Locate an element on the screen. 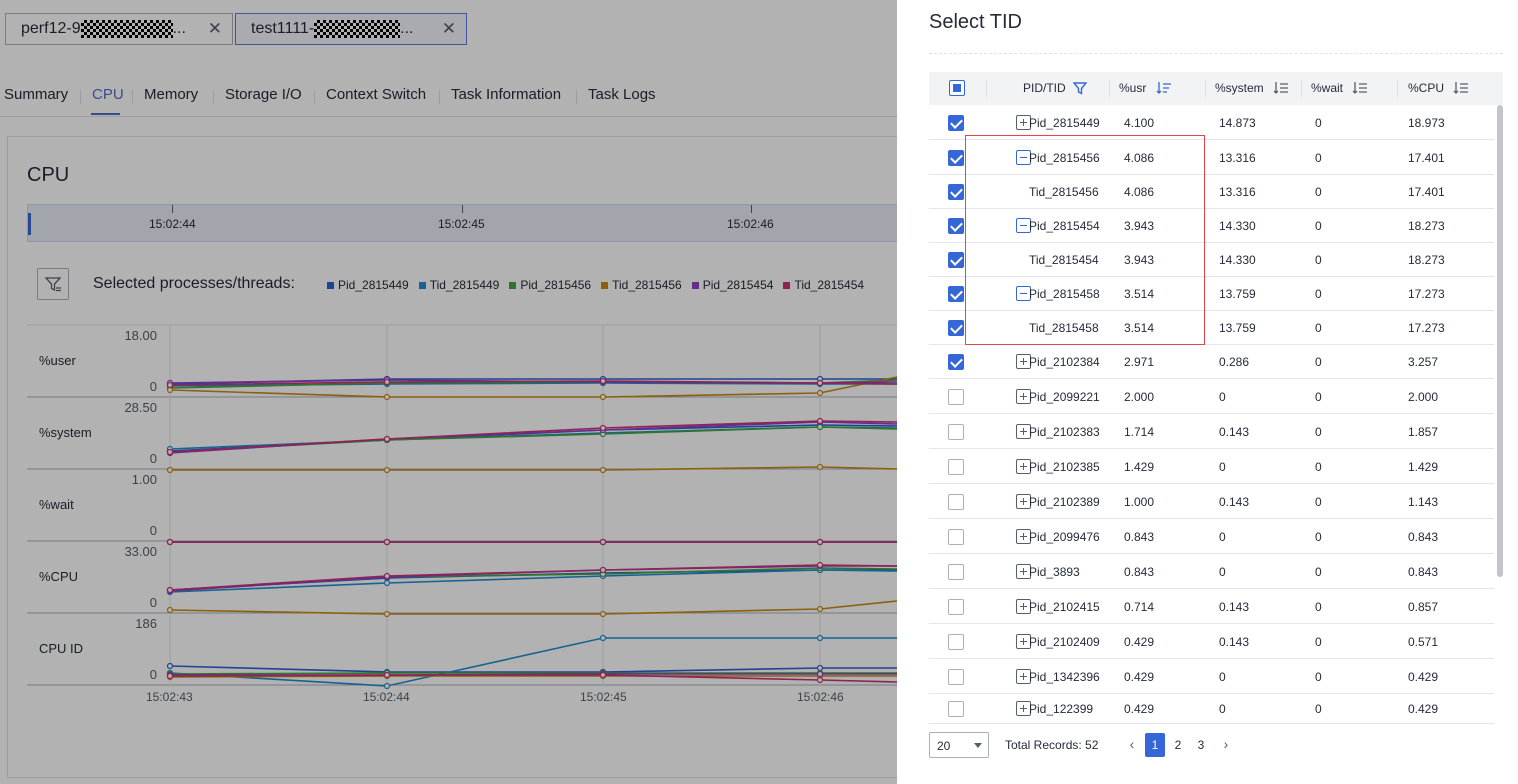 The height and width of the screenshot is (784, 1518). table-row: Pid_122399 0.429 0 0 0.429 is located at coordinates (1211, 709).